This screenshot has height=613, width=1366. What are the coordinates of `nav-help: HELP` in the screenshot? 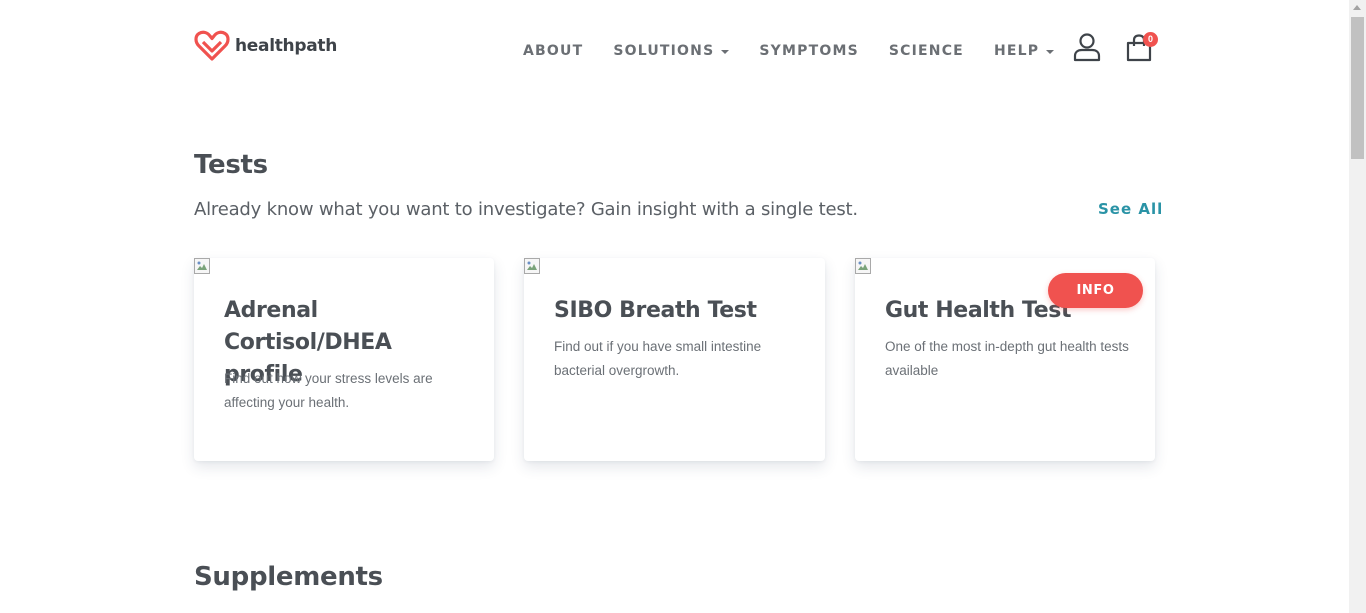 It's located at (1024, 51).